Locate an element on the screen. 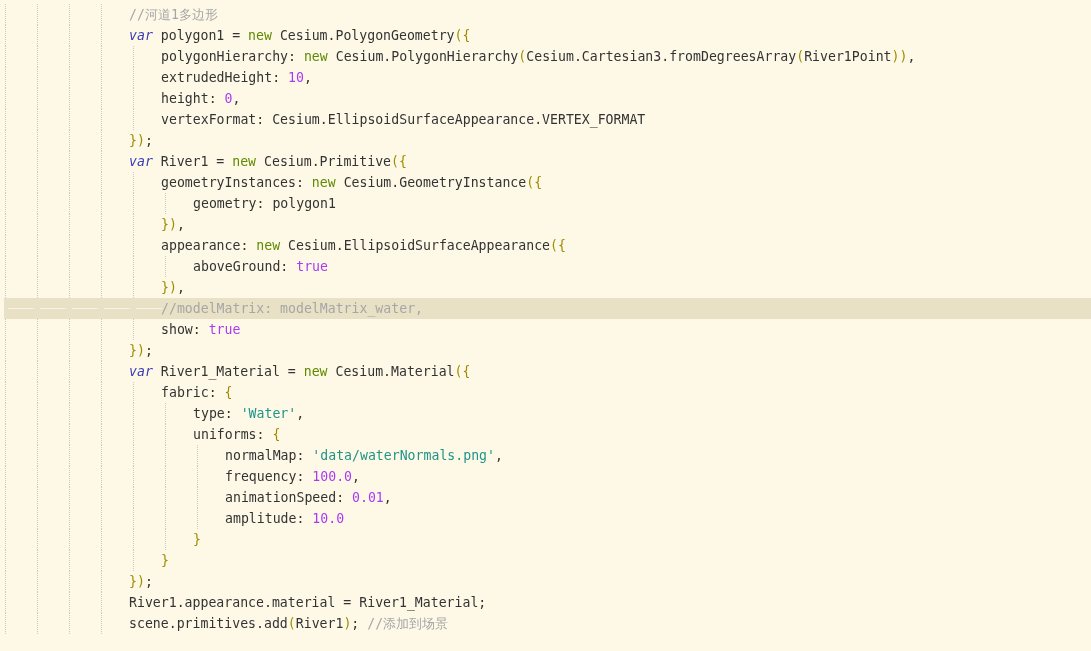 The width and height of the screenshot is (1091, 651). code-line: scene.primitives.add(River1); //添加到场景 is located at coordinates (289, 624).